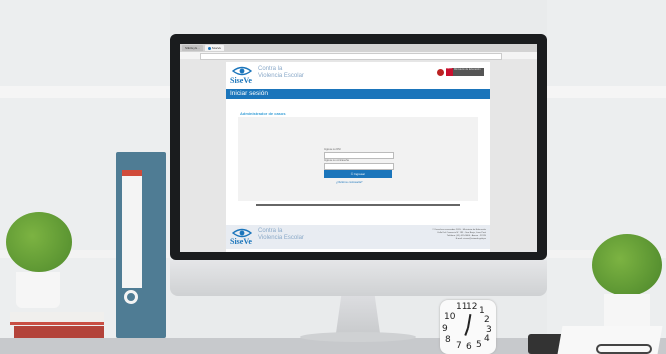 The image size is (666, 354). I want to click on dni-label: Ingrese su DNI, so click(332, 149).